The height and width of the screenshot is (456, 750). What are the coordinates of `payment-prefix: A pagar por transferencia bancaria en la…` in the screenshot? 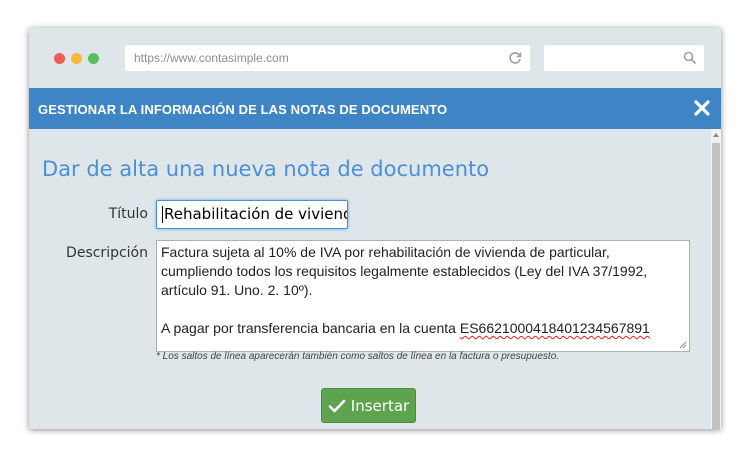 It's located at (310, 328).